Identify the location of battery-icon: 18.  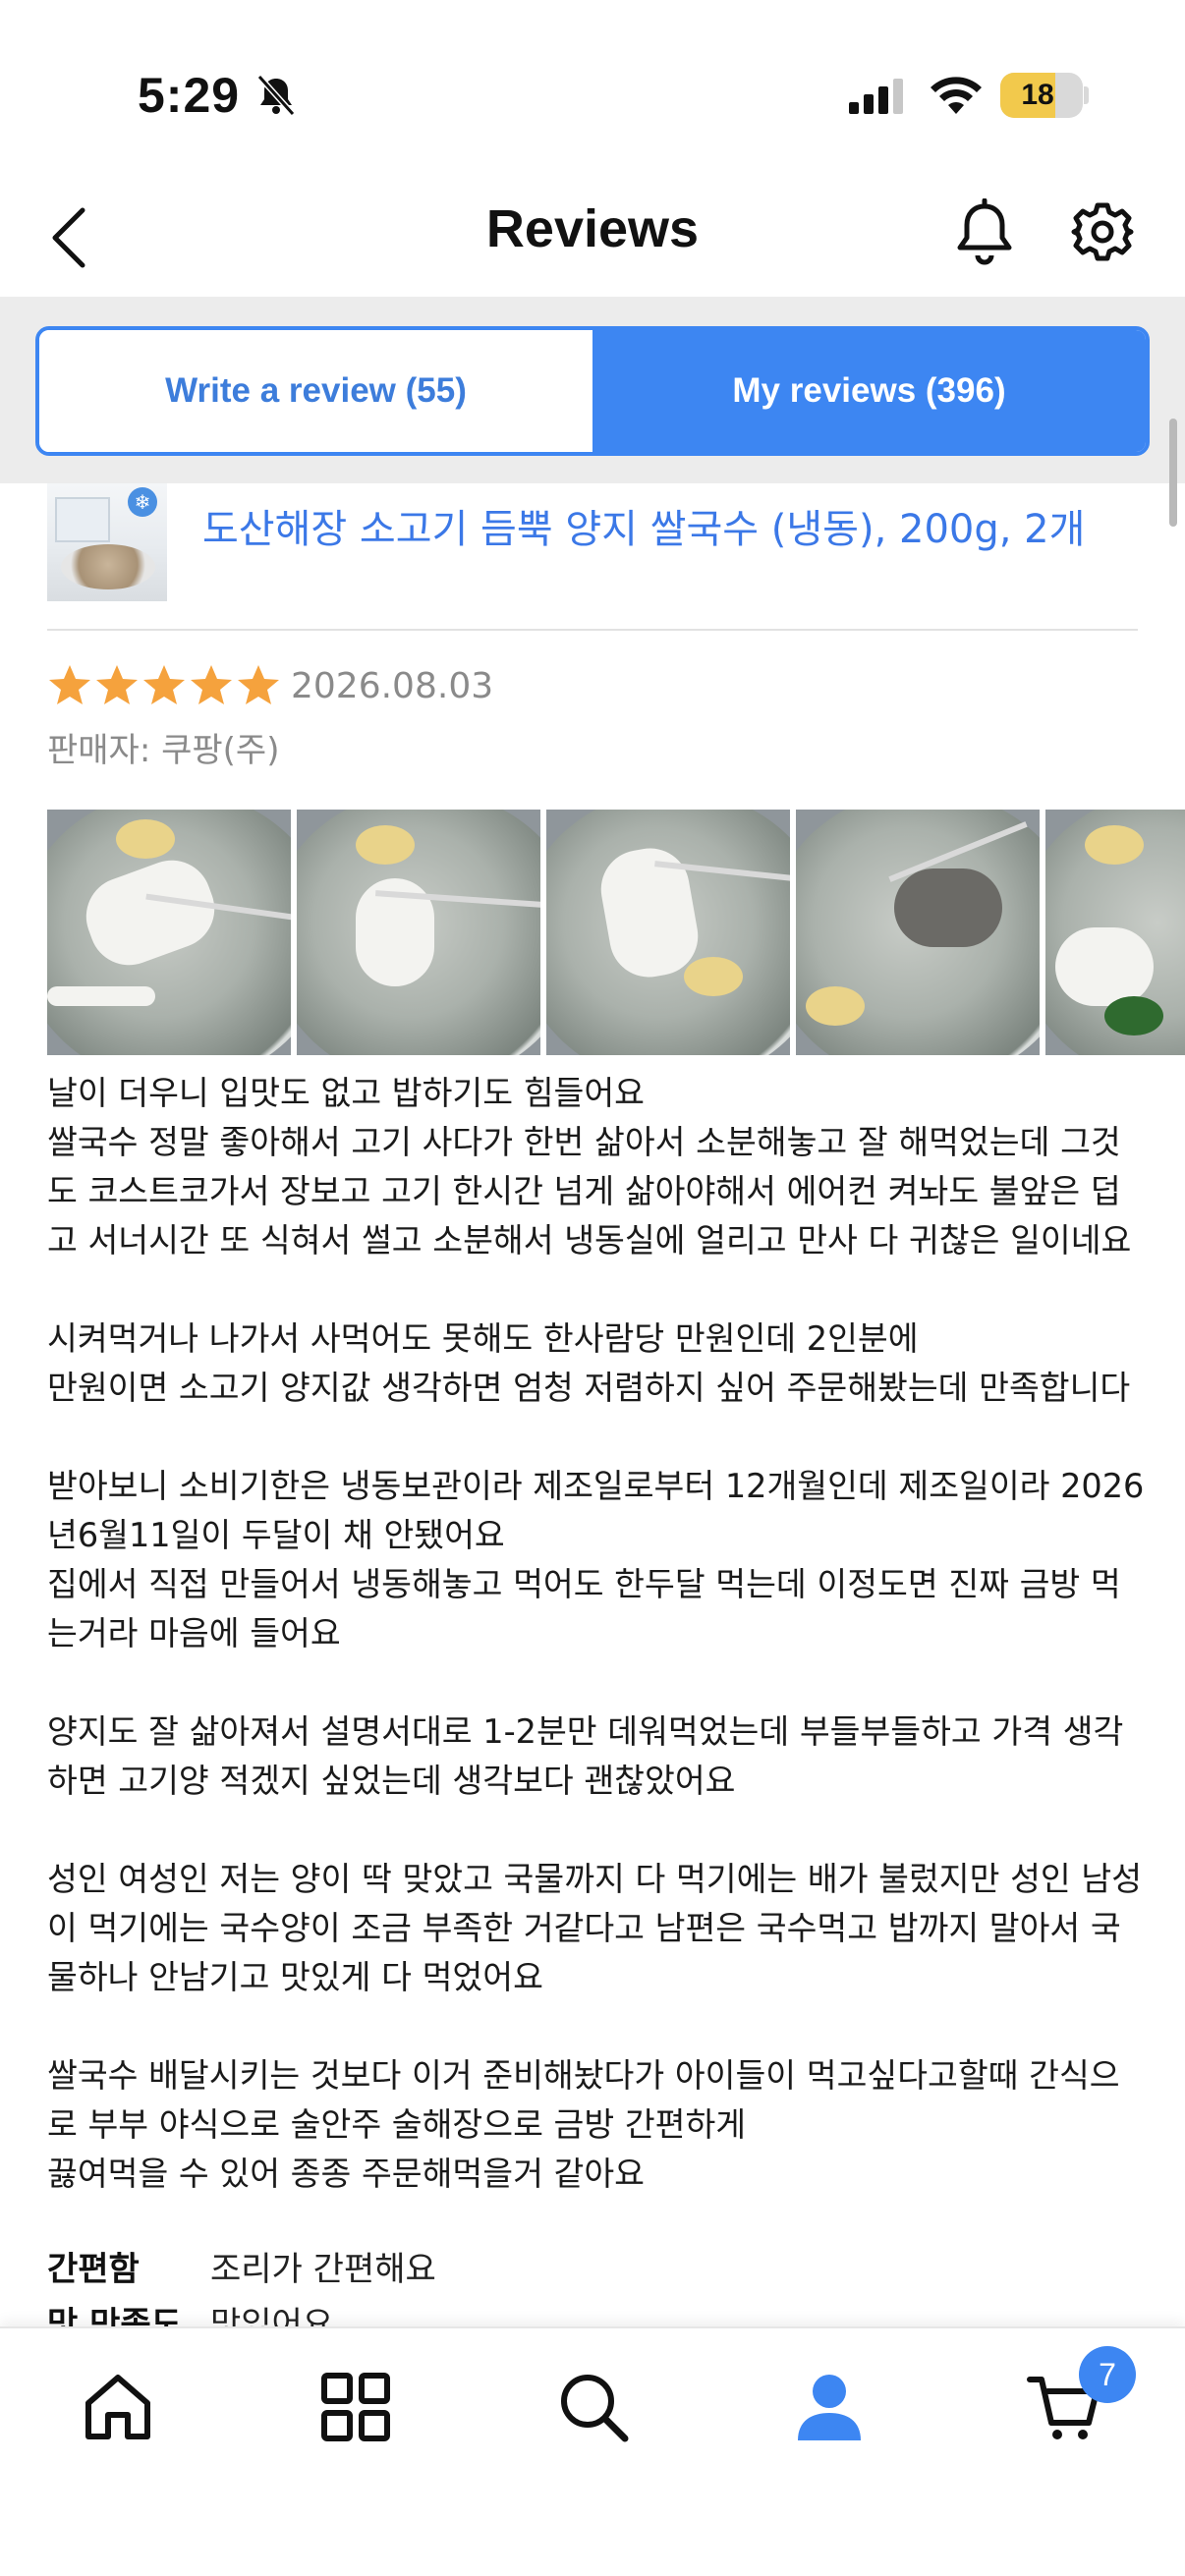
(1041, 95).